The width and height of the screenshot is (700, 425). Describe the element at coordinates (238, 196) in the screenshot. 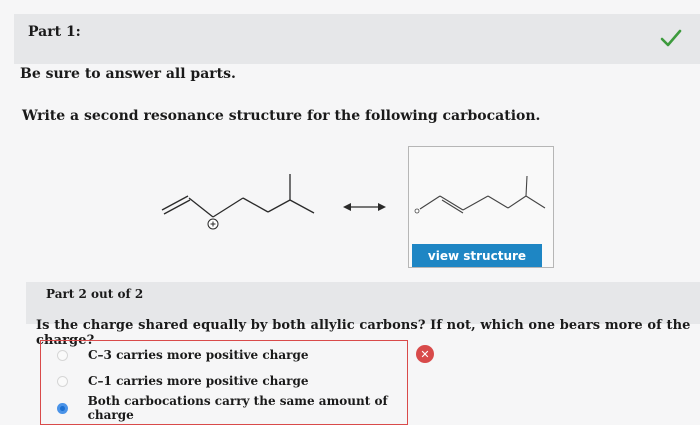

I see `given-carbocation` at that location.